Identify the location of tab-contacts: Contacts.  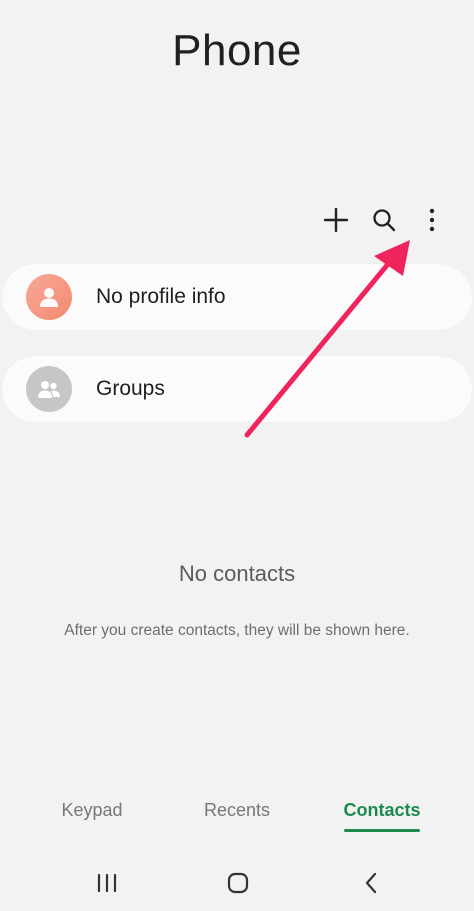
(382, 820).